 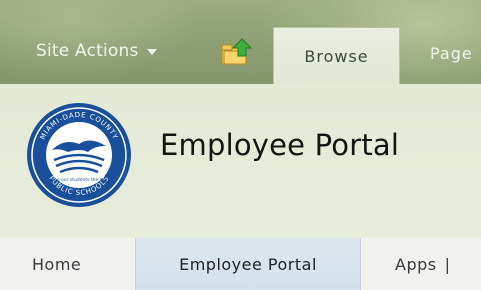 What do you see at coordinates (416, 264) in the screenshot?
I see `nav-item-label: Apps` at bounding box center [416, 264].